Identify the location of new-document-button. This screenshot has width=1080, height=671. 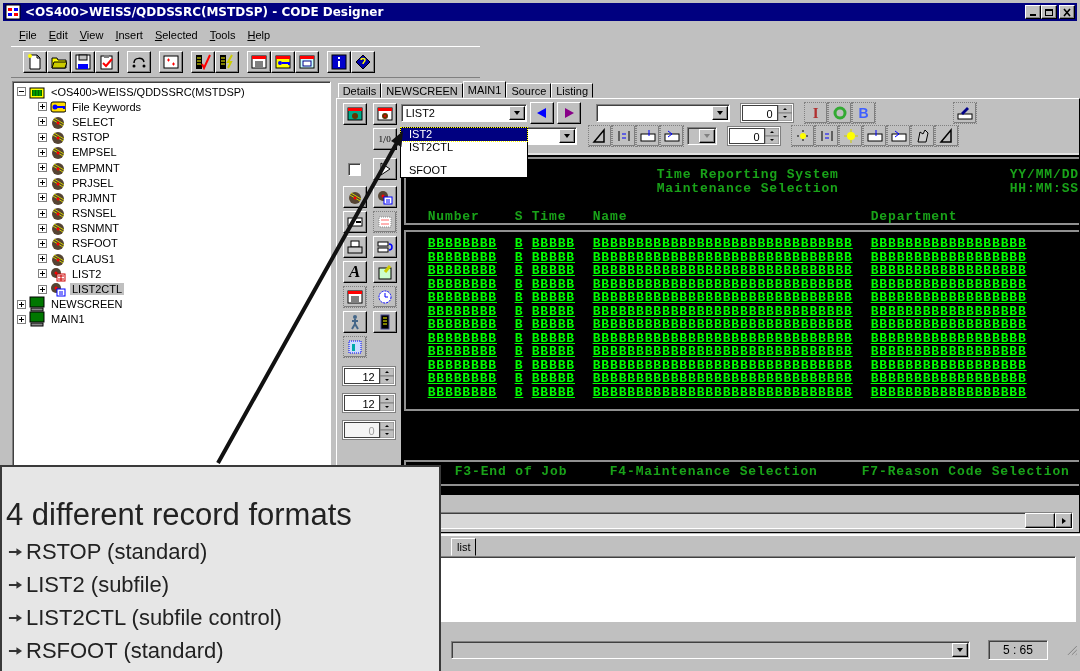
(35, 62).